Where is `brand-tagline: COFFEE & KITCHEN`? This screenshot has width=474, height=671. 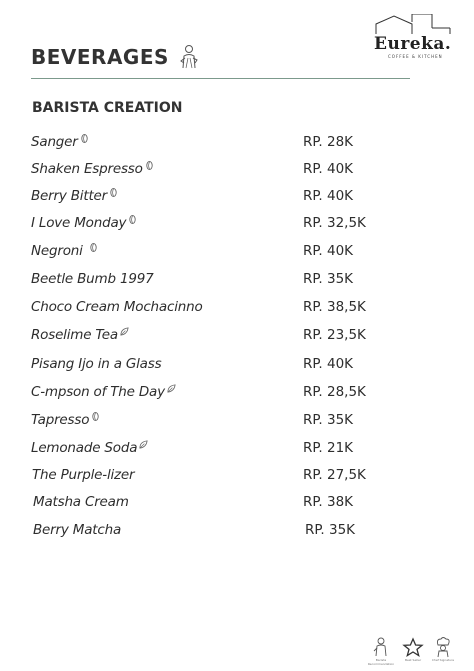 brand-tagline: COFFEE & KITCHEN is located at coordinates (415, 56).